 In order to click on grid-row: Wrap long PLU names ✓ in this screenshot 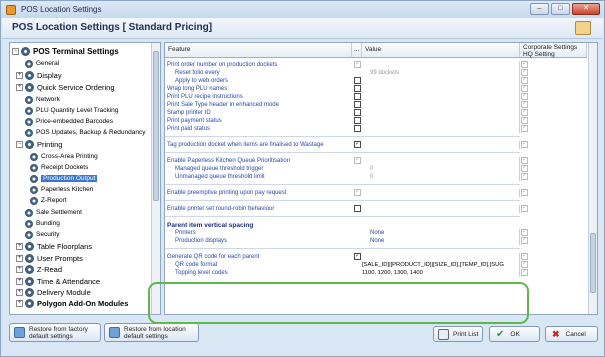, I will do `click(376, 89)`.